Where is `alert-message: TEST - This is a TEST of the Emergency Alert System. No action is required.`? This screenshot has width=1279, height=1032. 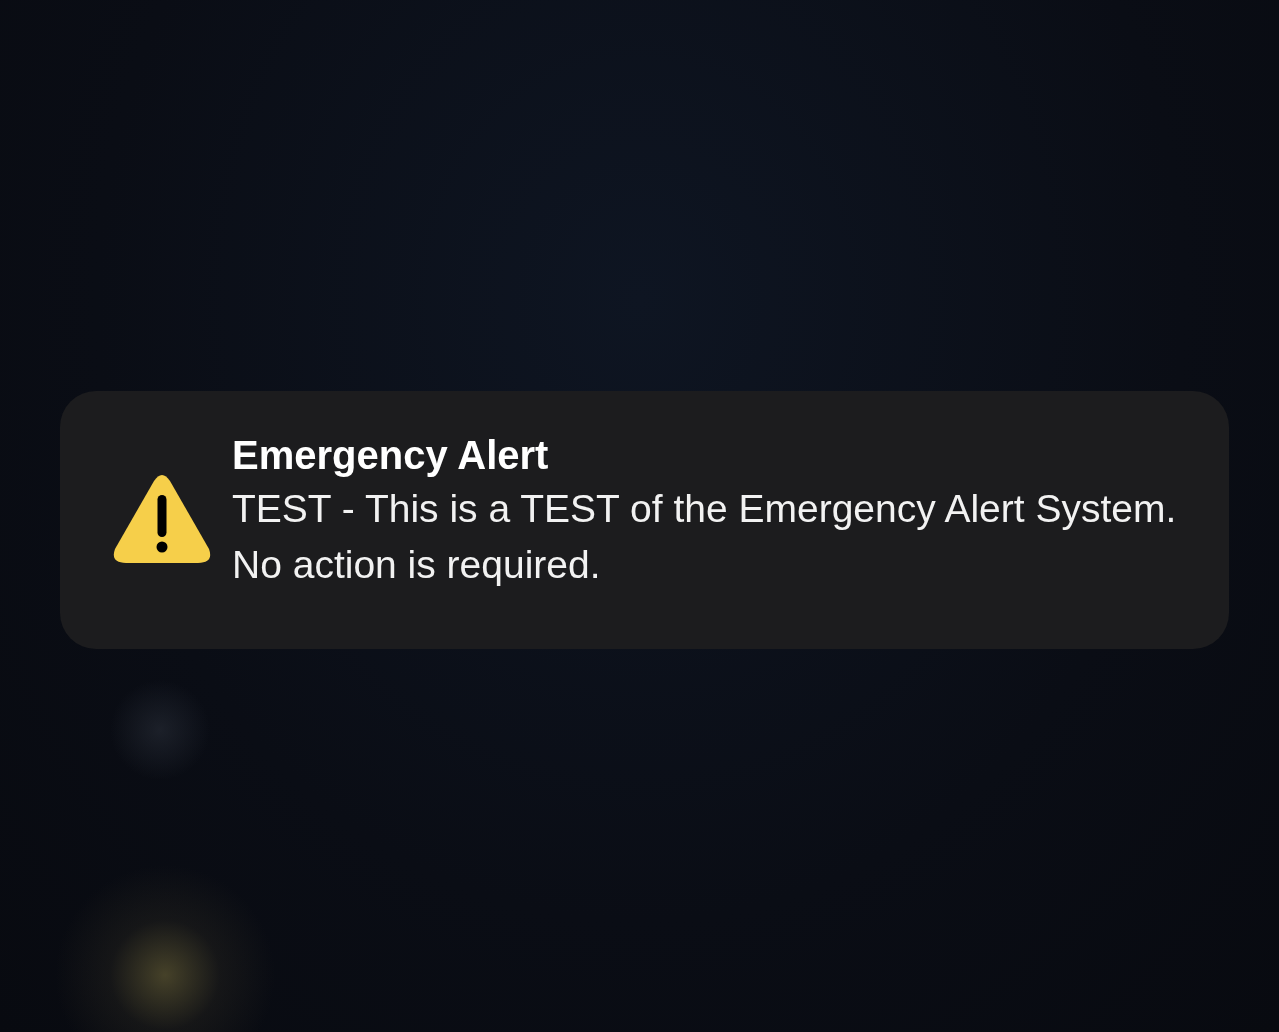 alert-message: TEST - This is a TEST of the Emergency Alert System. No action is required. is located at coordinates (705, 537).